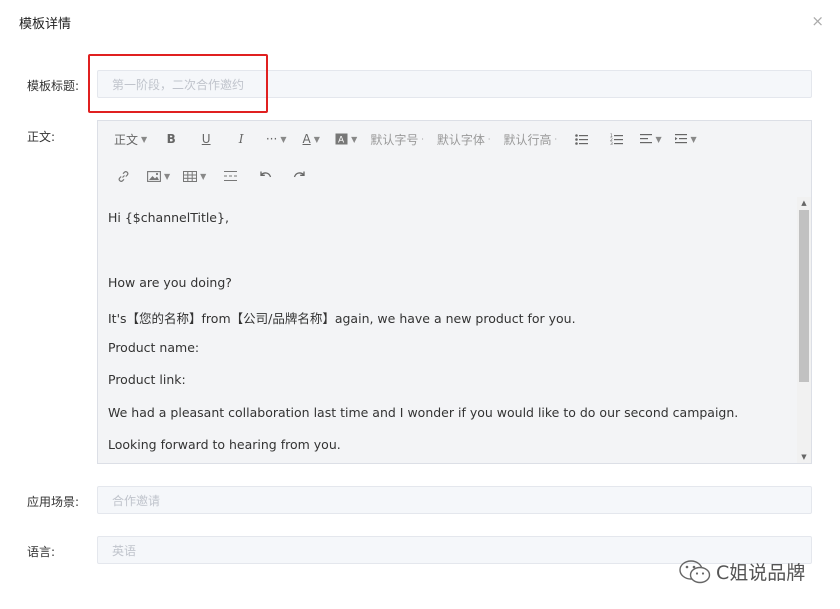  What do you see at coordinates (804, 203) in the screenshot?
I see `scroll-up-arrow-icon: ▲` at bounding box center [804, 203].